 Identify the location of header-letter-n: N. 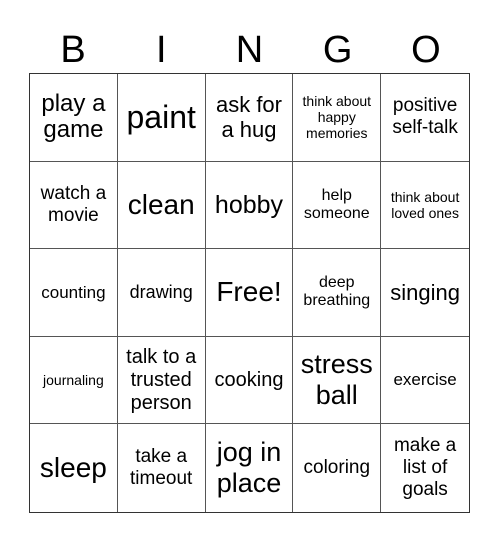
(249, 50).